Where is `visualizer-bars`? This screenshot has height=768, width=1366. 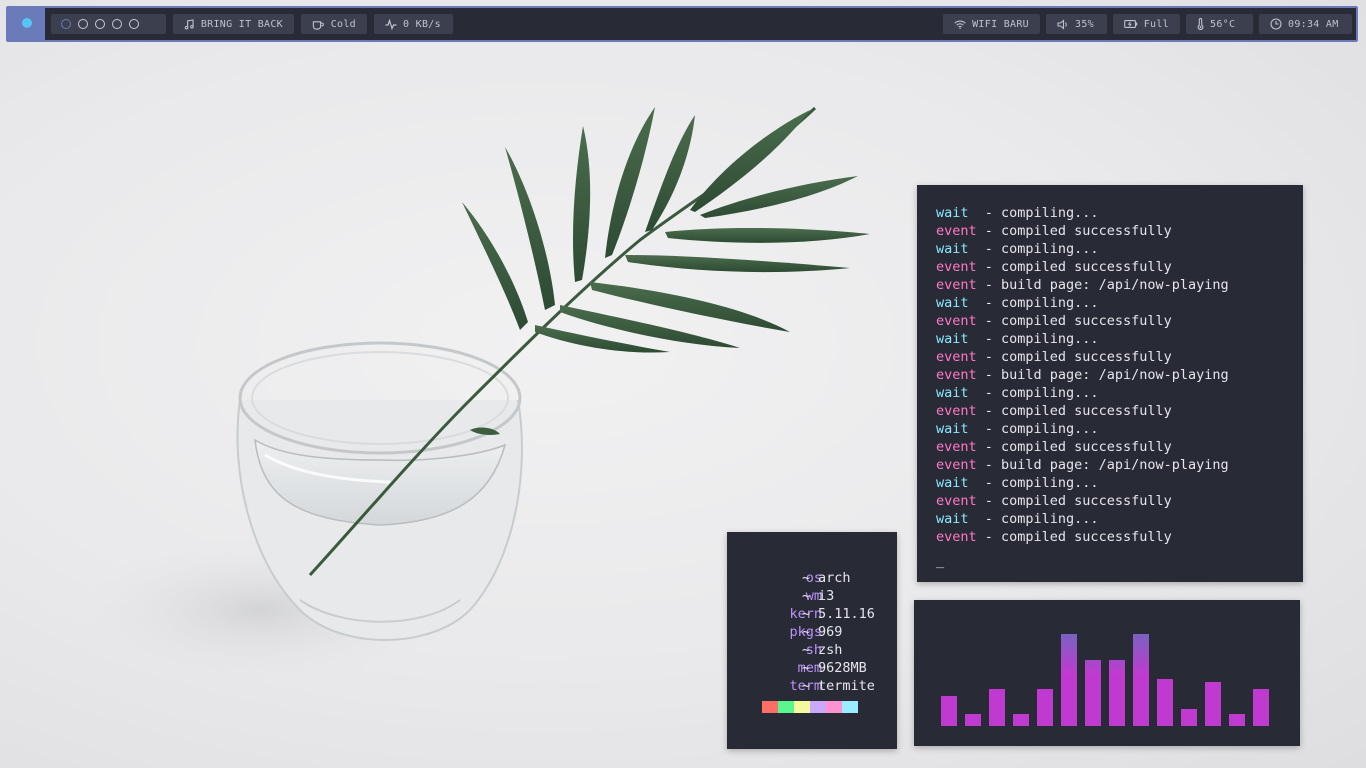
visualizer-bars is located at coordinates (1105, 680).